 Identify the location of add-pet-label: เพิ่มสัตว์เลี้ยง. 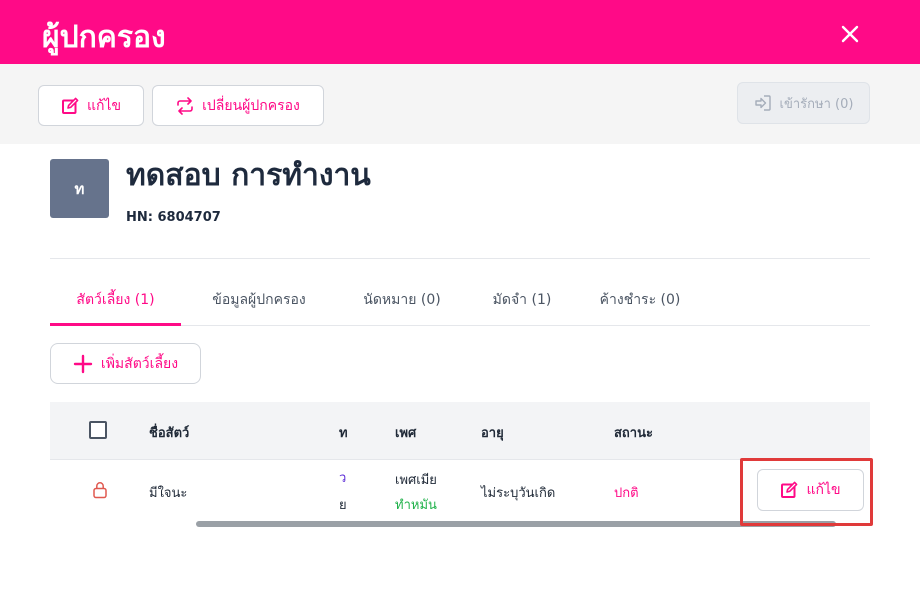
(139, 363).